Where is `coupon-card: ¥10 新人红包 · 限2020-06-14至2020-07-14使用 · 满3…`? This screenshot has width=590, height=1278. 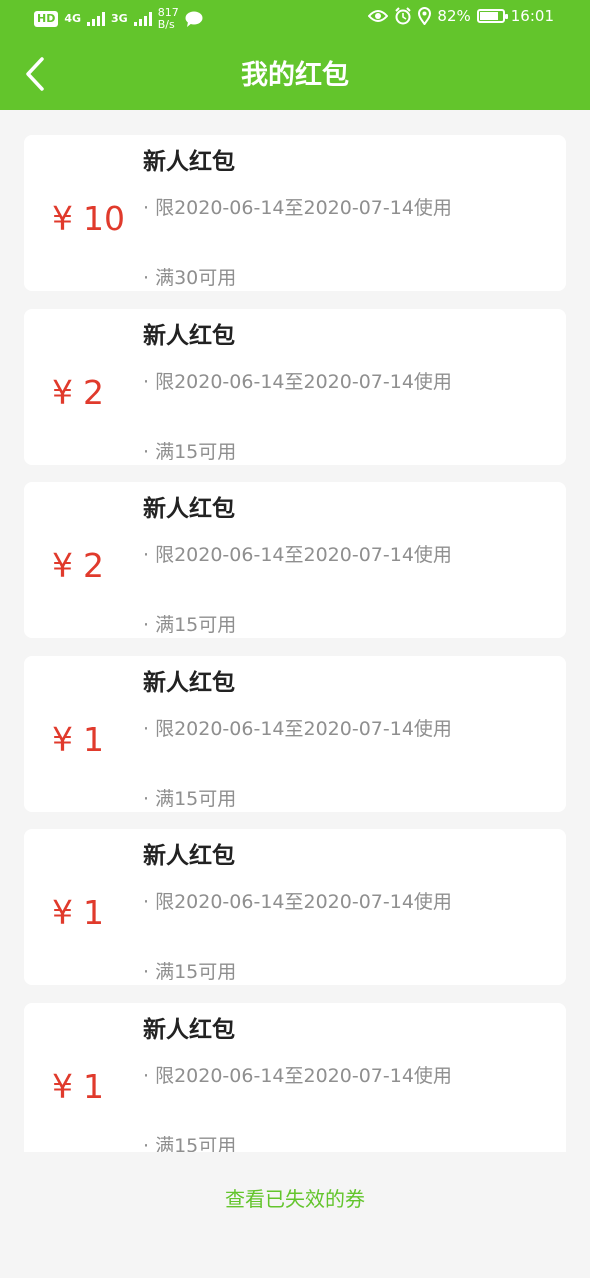
coupon-card: ¥10 新人红包 · 限2020-06-14至2020-07-14使用 · 满3… is located at coordinates (295, 213).